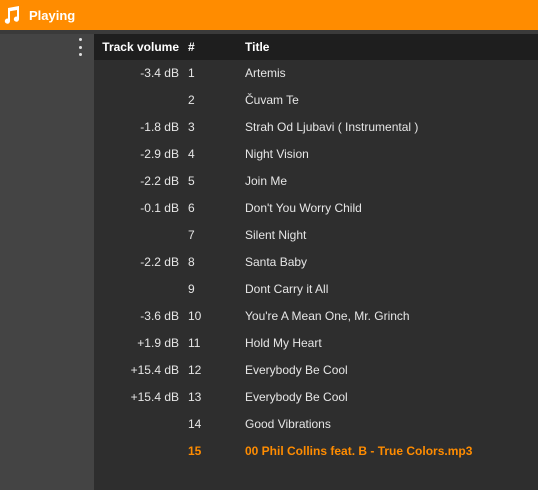 This screenshot has height=490, width=538. I want to click on table-row: +1.9 dB 11 Hold My Heart, so click(316, 343).